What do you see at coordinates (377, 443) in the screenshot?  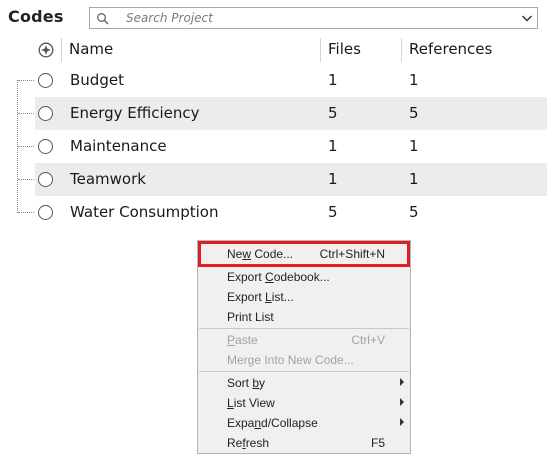 I see `menu-item-shortcut: F5` at bounding box center [377, 443].